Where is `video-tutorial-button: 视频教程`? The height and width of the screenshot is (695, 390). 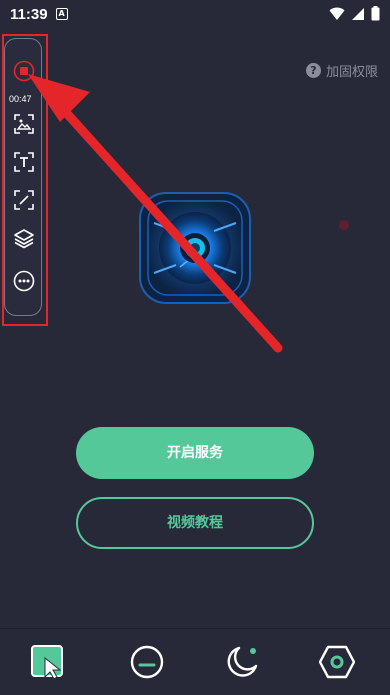
video-tutorial-button: 视频教程 is located at coordinates (195, 523).